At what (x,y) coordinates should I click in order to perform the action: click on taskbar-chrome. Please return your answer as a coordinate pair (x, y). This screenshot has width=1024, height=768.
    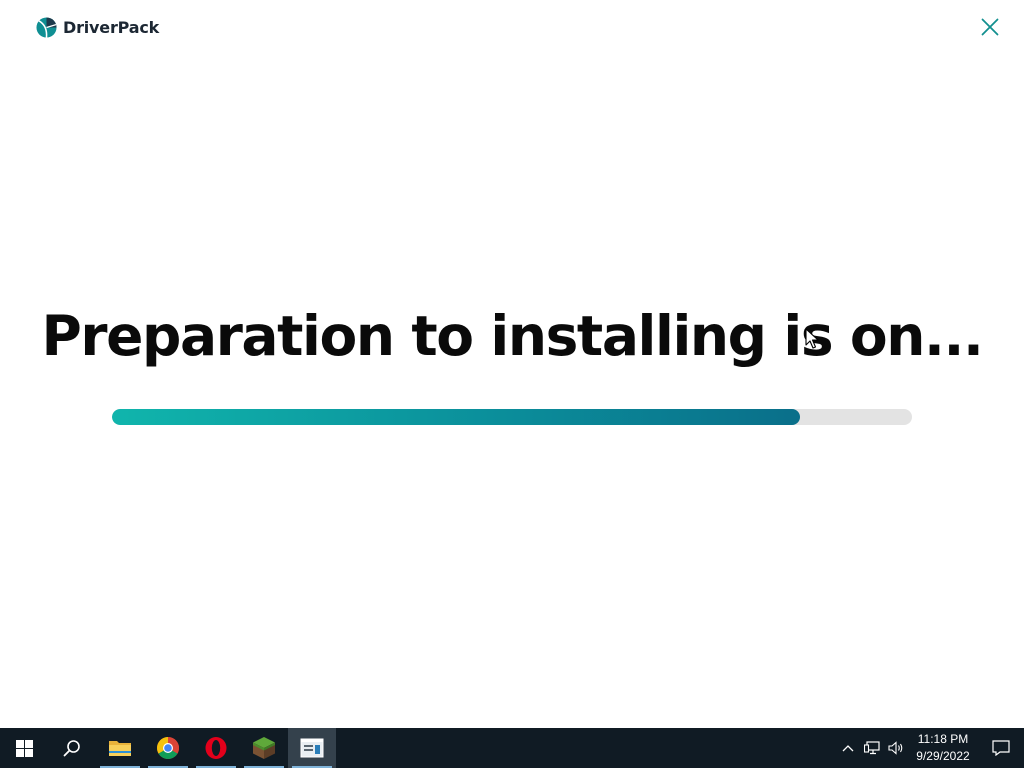
    Looking at the image, I should click on (168, 748).